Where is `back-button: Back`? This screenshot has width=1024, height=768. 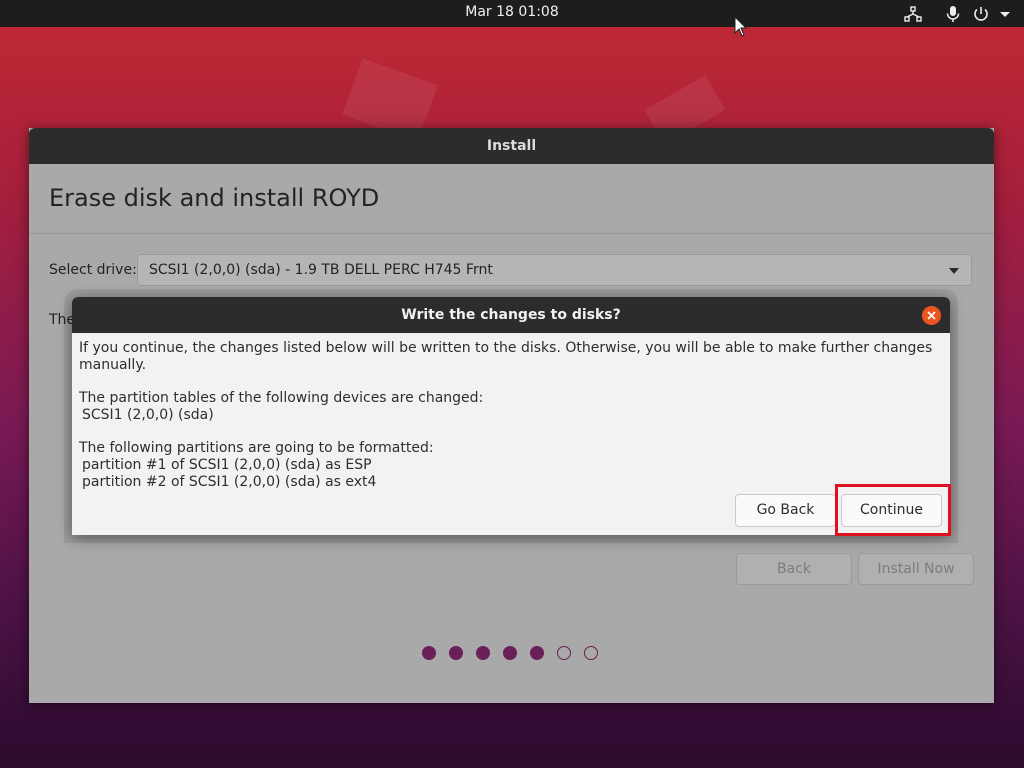
back-button: Back is located at coordinates (794, 569).